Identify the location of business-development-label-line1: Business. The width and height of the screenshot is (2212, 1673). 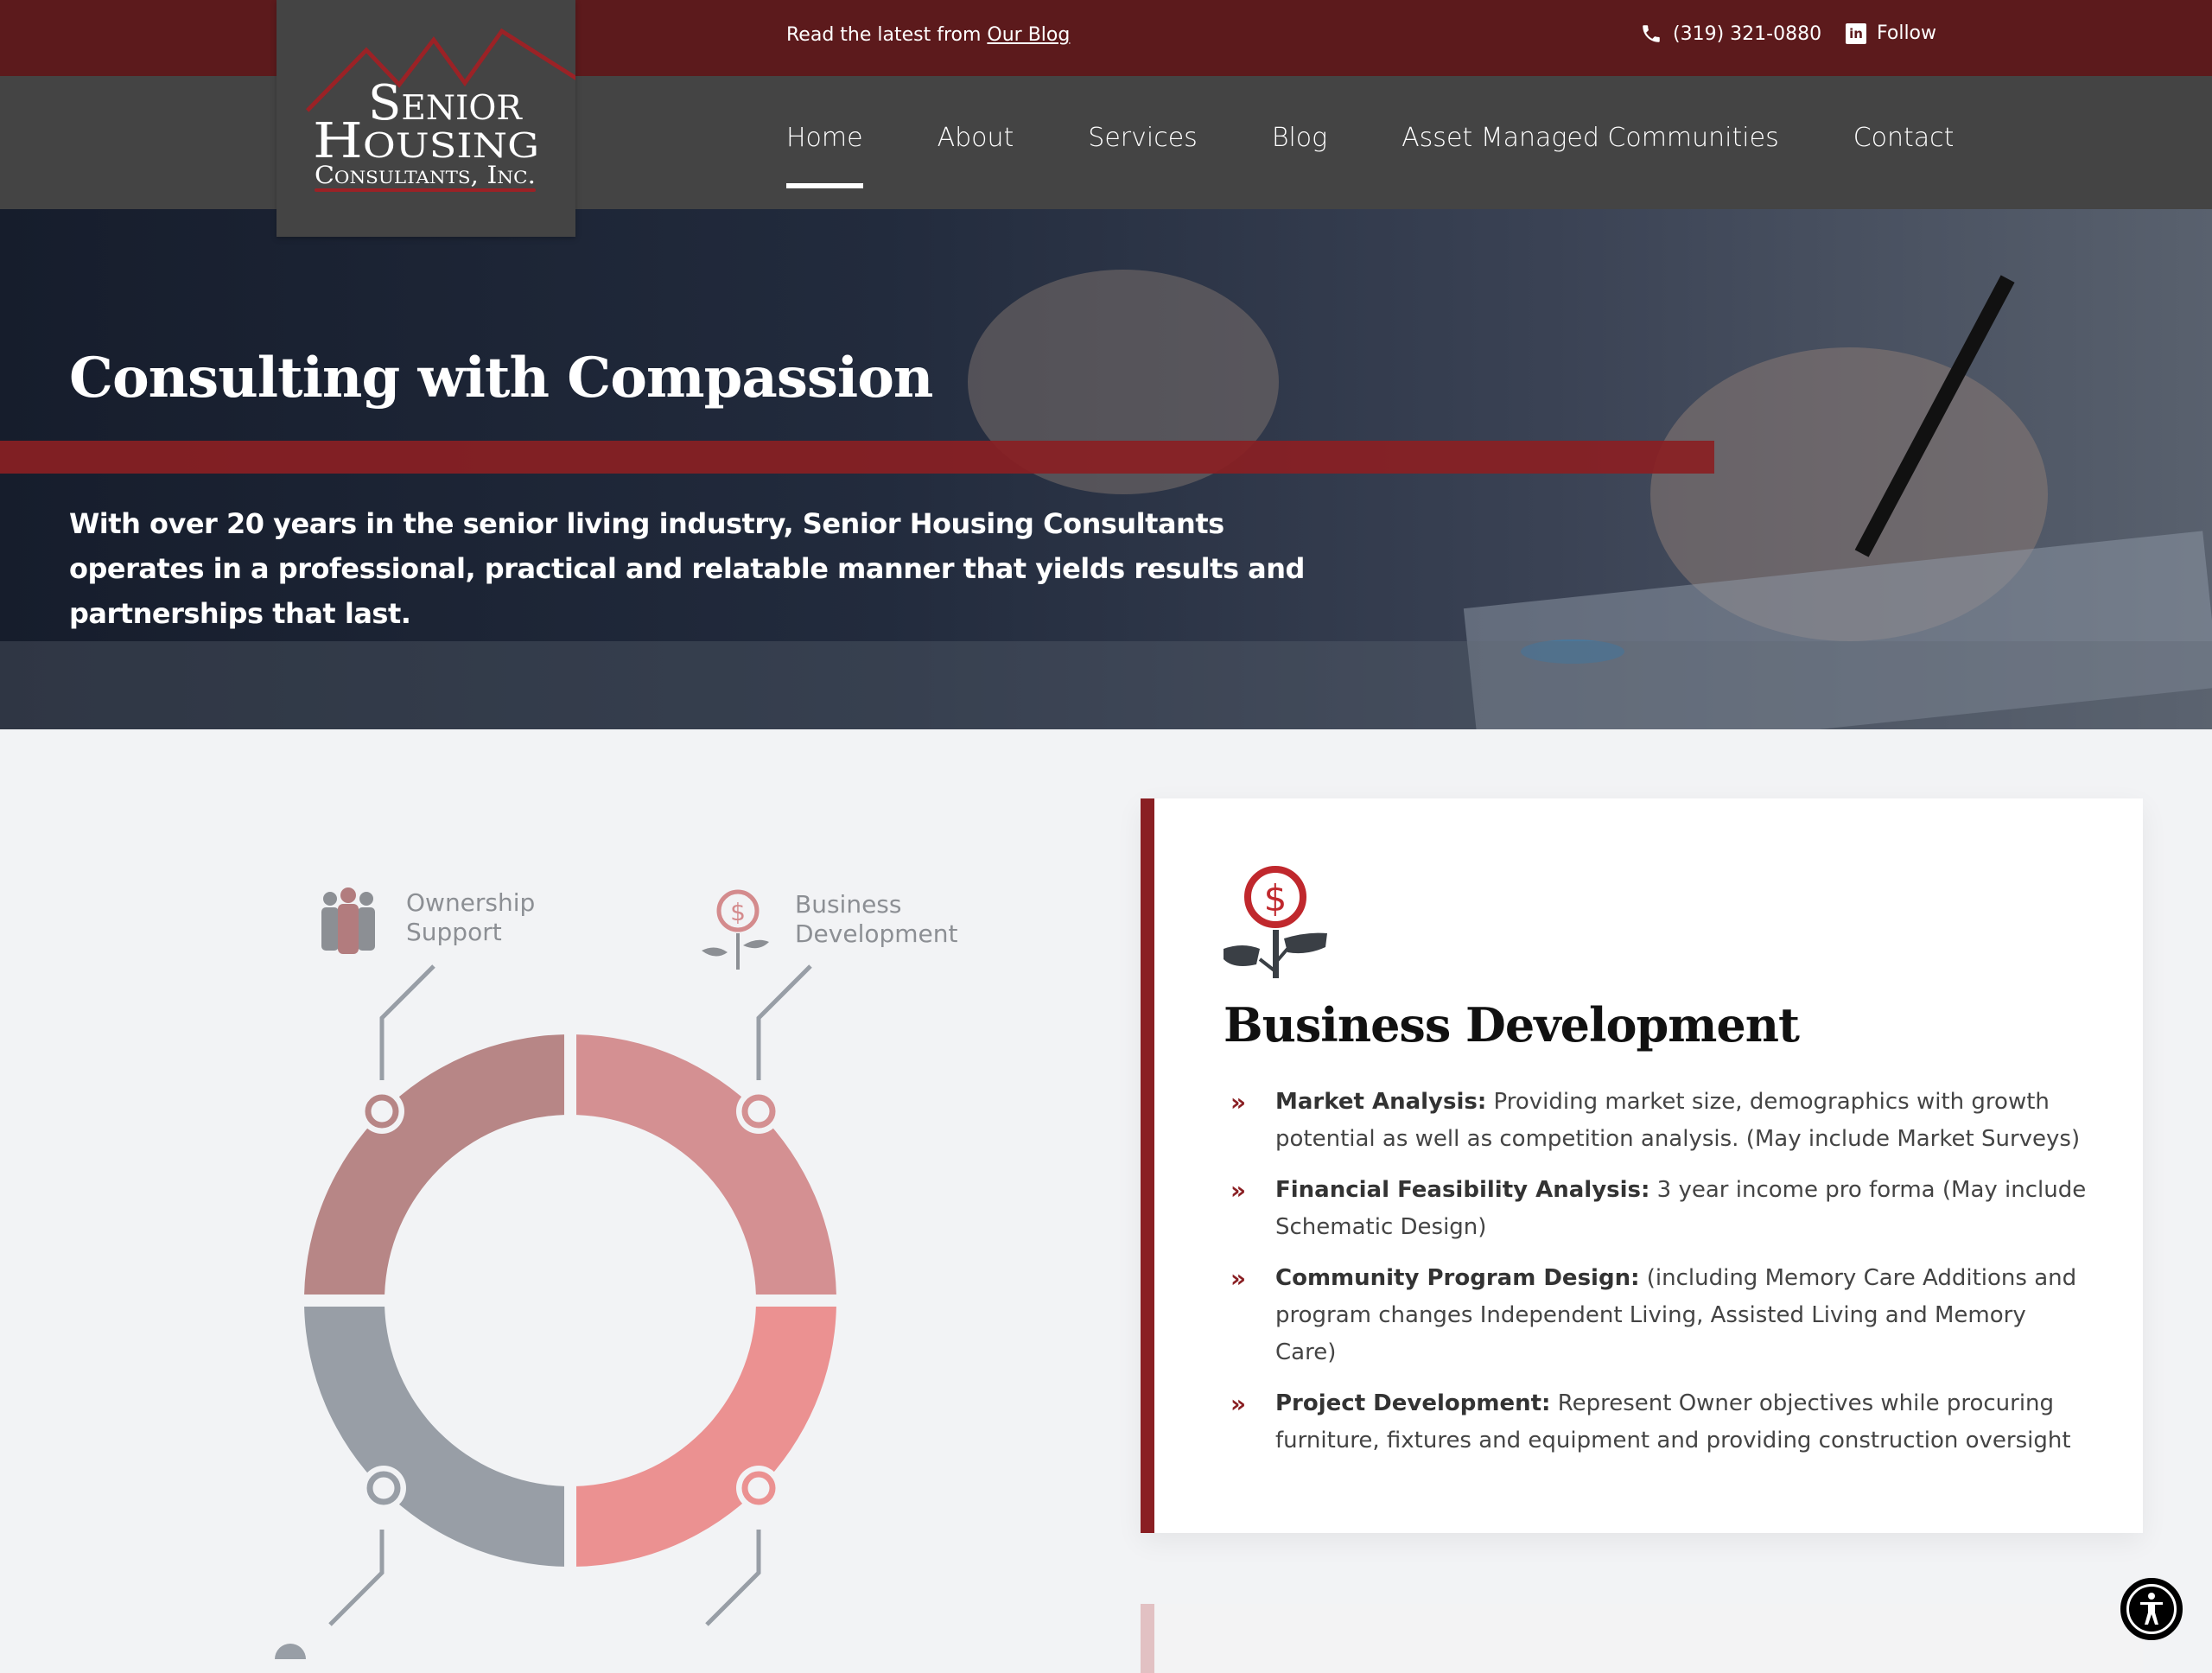
(848, 904).